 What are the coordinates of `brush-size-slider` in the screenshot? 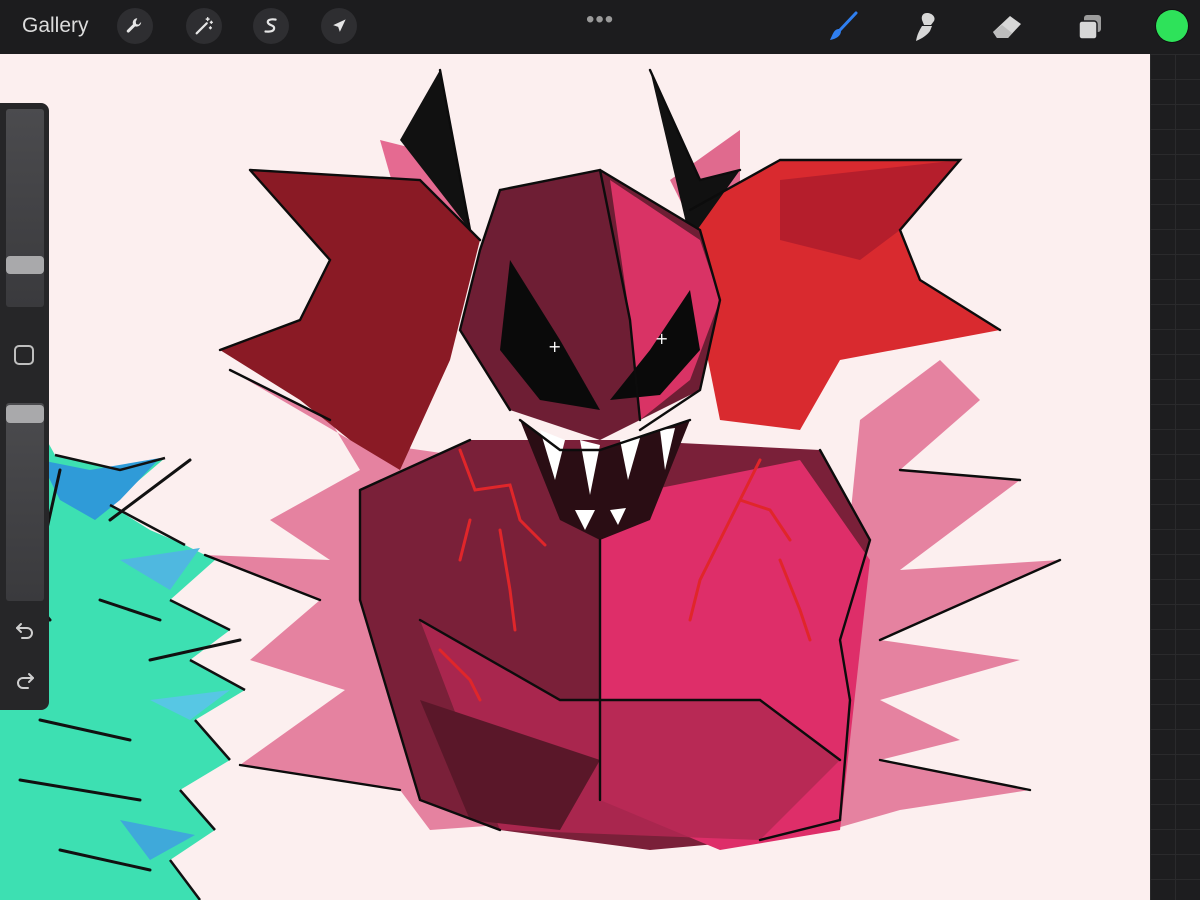 It's located at (25, 208).